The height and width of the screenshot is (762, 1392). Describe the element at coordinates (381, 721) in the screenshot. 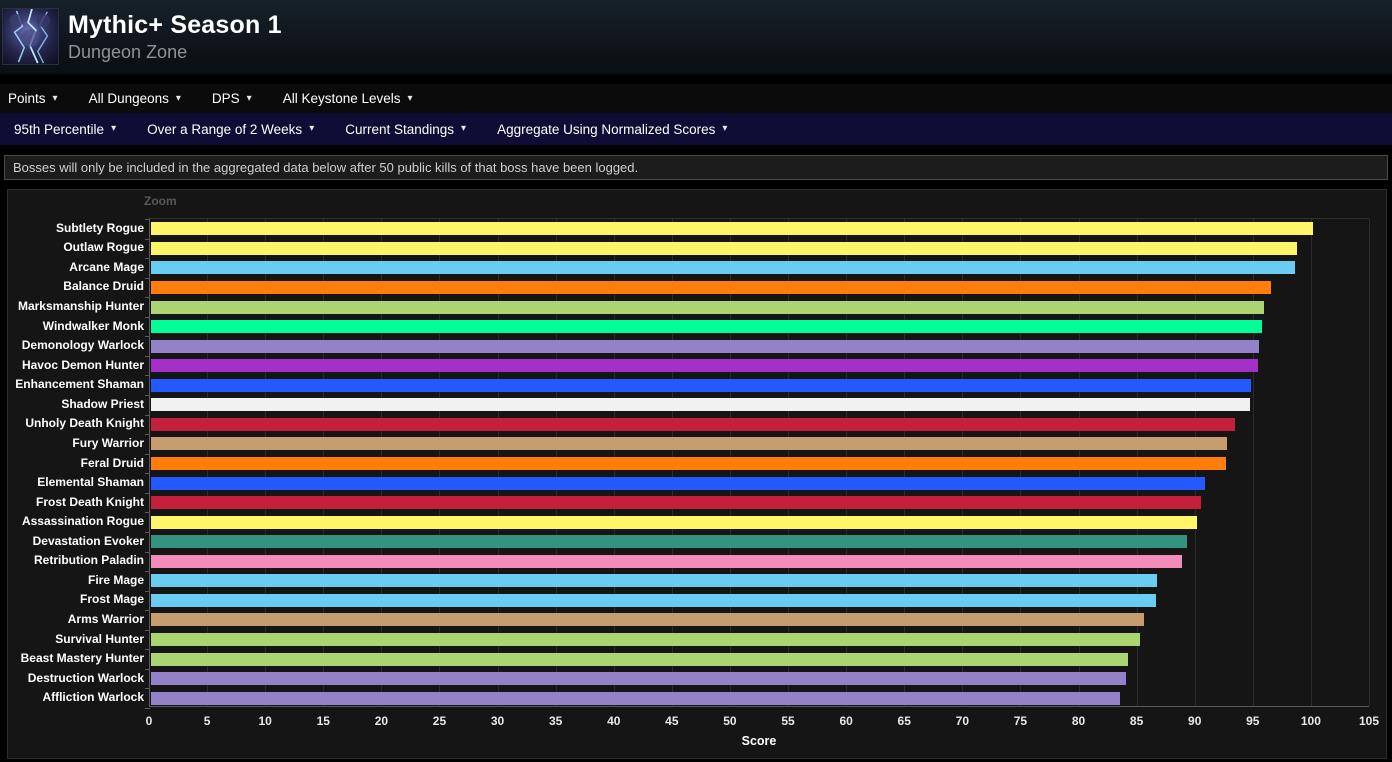

I see `x-tick-label: 20` at that location.